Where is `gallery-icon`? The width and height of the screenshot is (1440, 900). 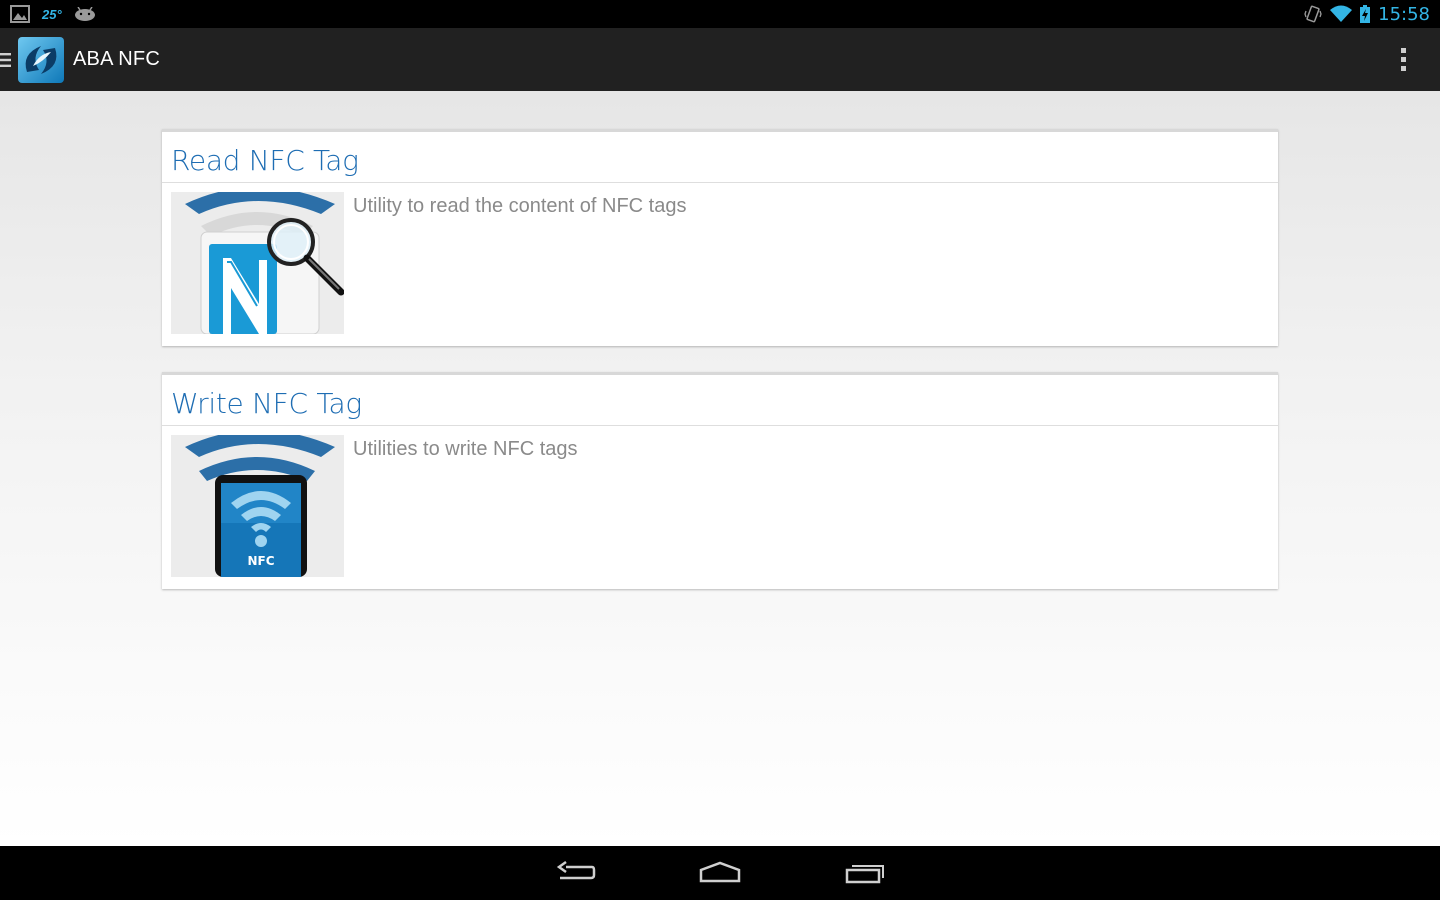
gallery-icon is located at coordinates (20, 14).